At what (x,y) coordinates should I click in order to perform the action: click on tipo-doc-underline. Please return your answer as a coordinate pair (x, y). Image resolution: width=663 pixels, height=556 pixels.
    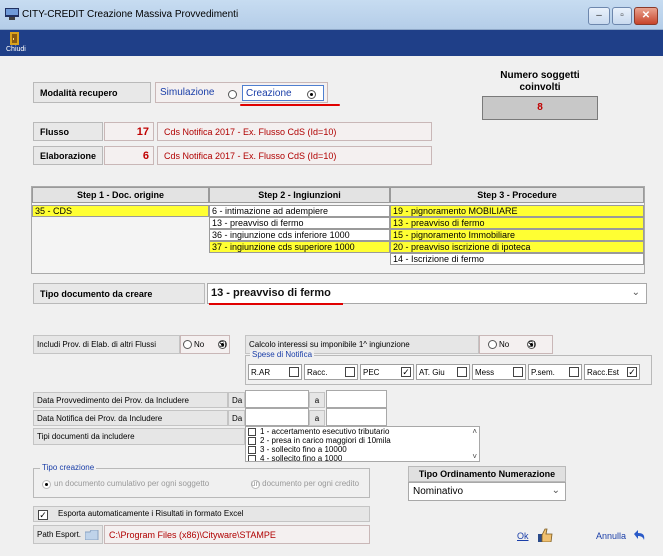
    Looking at the image, I should click on (276, 304).